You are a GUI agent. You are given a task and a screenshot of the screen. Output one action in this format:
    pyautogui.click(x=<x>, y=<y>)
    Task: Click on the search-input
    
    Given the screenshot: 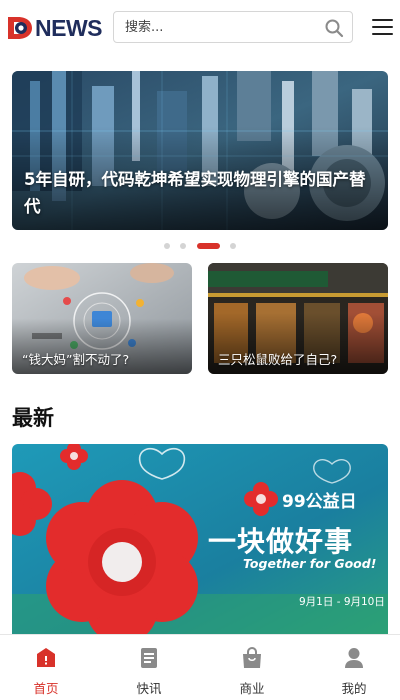 What is the action you would take?
    pyautogui.click(x=211, y=27)
    